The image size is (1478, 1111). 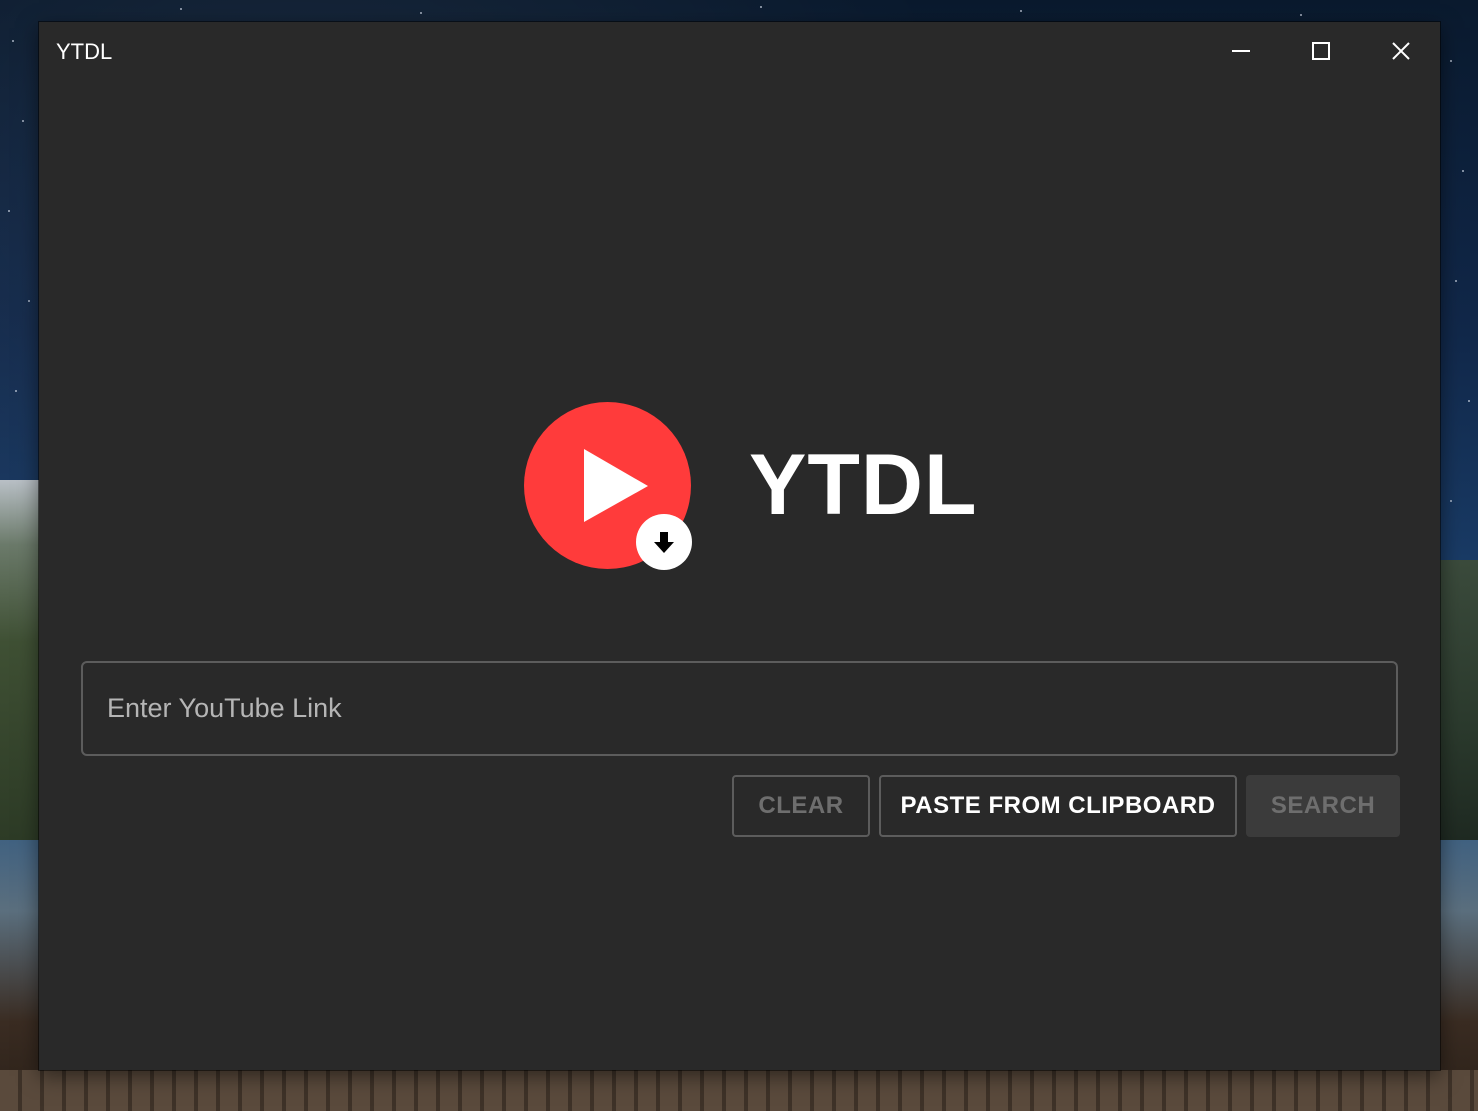 I want to click on maximize-button, so click(x=1321, y=51).